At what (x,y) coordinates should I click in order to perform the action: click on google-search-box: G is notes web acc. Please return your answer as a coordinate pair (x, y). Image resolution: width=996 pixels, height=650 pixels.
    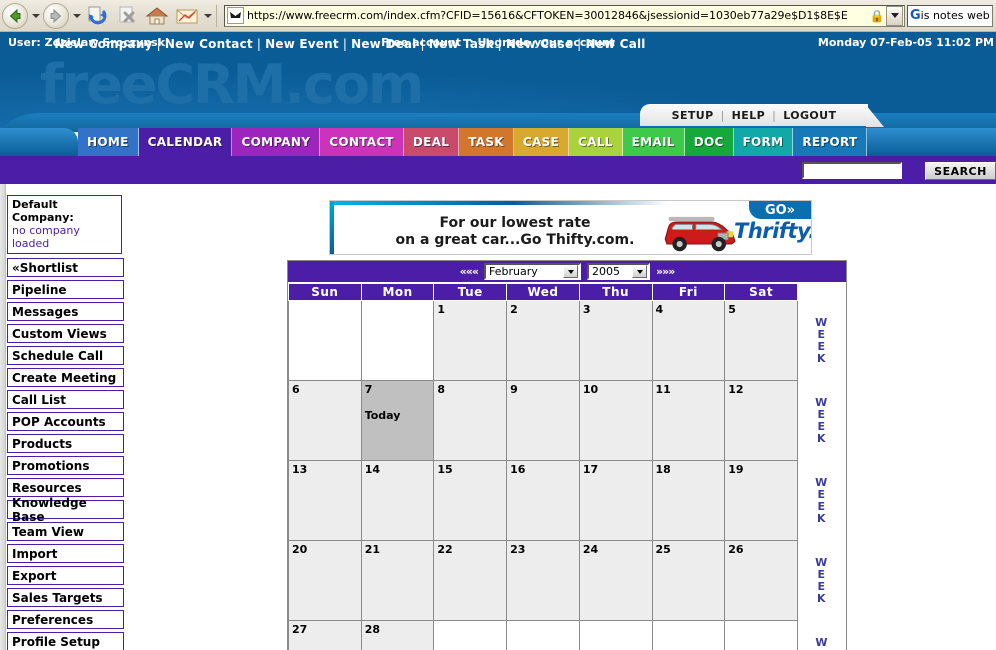
    Looking at the image, I should click on (950, 15).